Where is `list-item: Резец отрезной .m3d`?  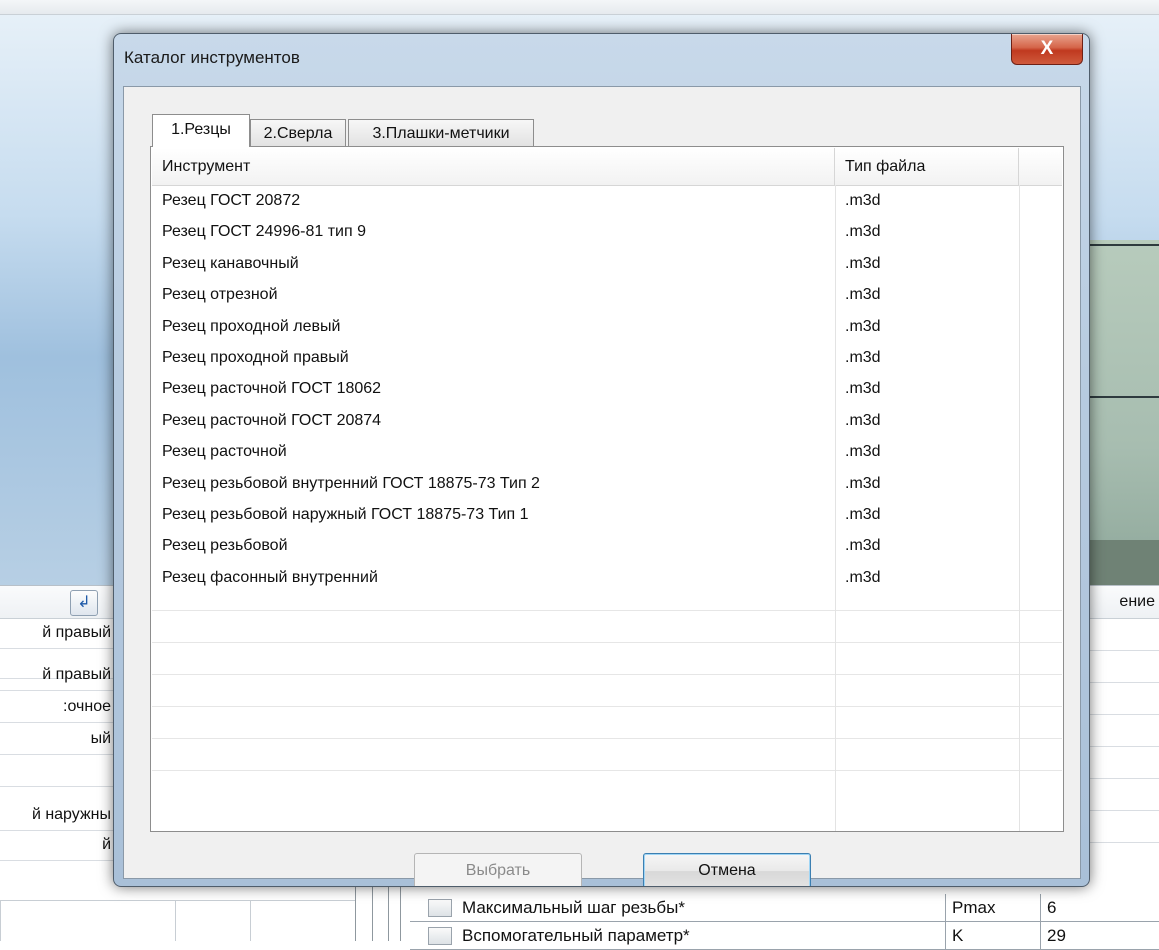
list-item: Резец отрезной .m3d is located at coordinates (607, 295).